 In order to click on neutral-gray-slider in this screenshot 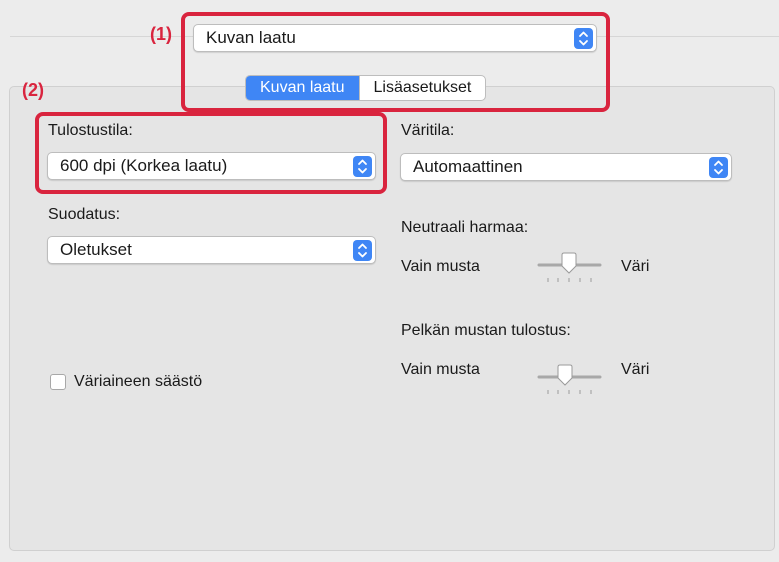, I will do `click(571, 267)`.